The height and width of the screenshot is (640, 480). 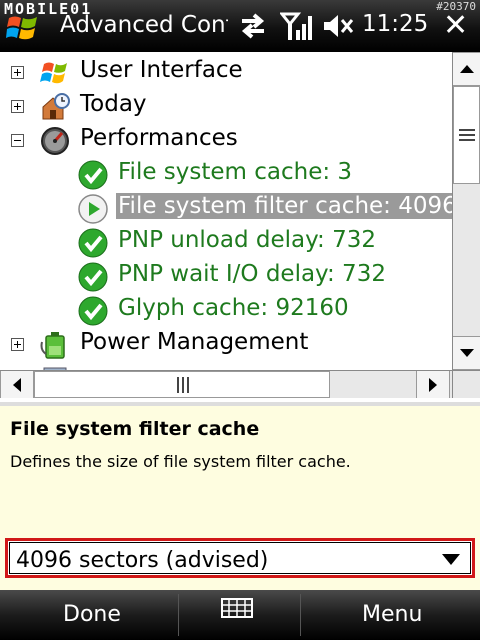 I want to click on scroll-down-button, so click(x=466, y=353).